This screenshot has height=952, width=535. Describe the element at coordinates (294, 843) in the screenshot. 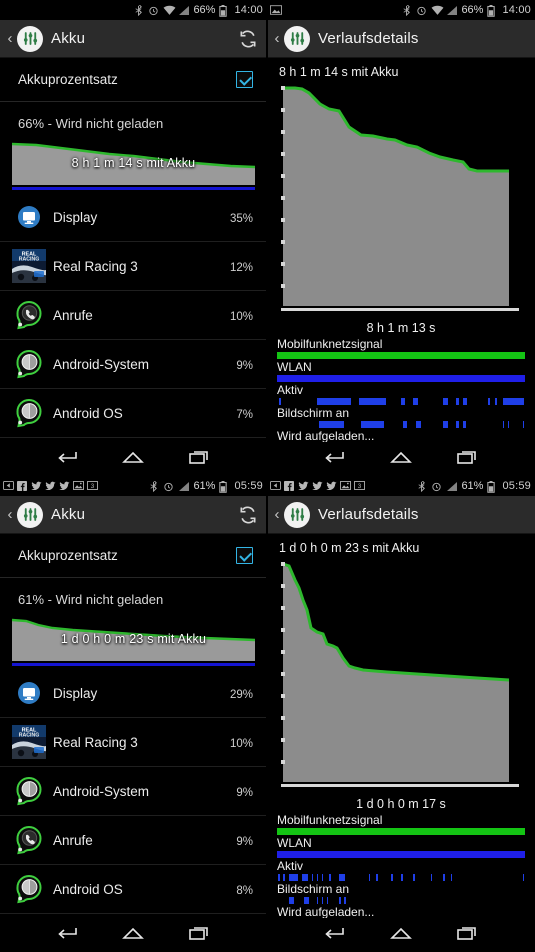

I see `track-label: WLAN` at that location.